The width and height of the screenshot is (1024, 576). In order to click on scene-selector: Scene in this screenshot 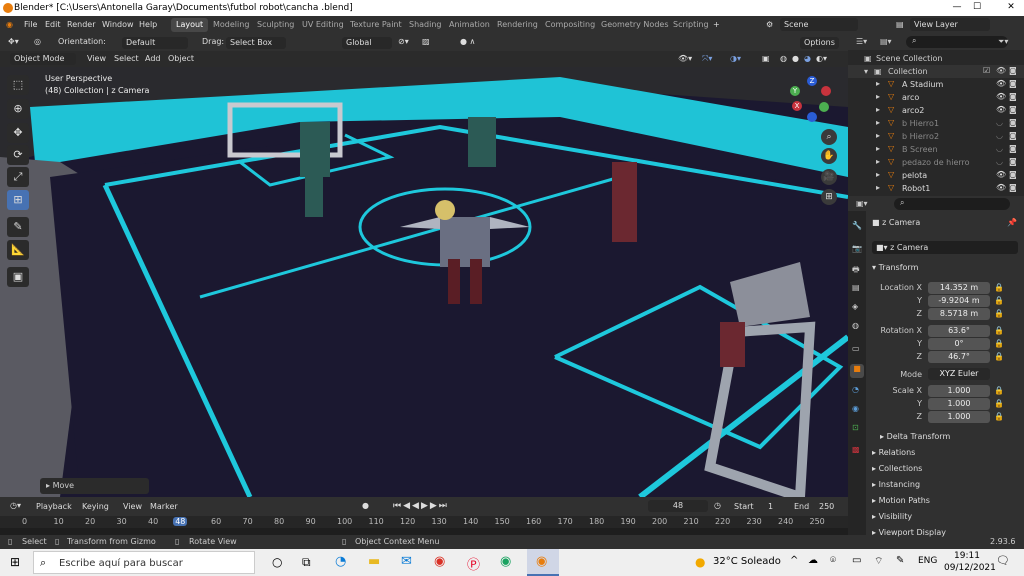, I will do `click(819, 24)`.